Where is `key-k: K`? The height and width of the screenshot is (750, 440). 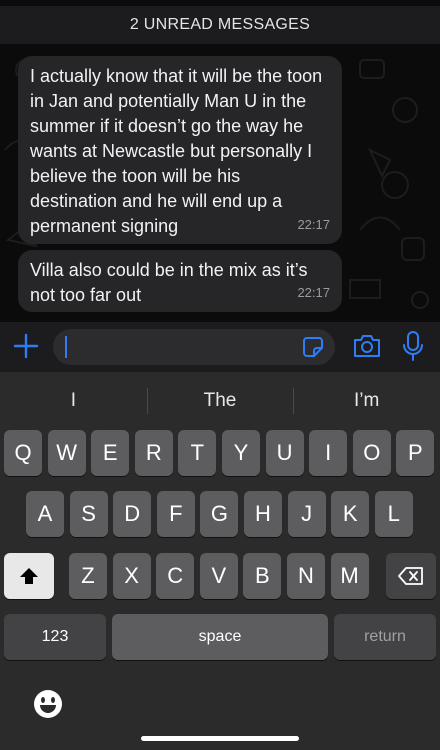 key-k: K is located at coordinates (350, 514).